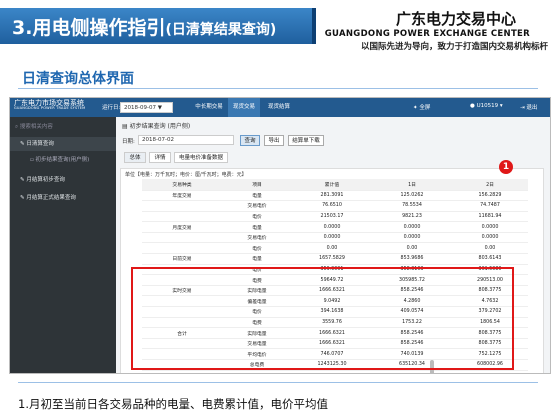 This screenshot has height=420, width=560. Describe the element at coordinates (332, 259) in the screenshot. I see `table-cell: 1657.5829` at that location.